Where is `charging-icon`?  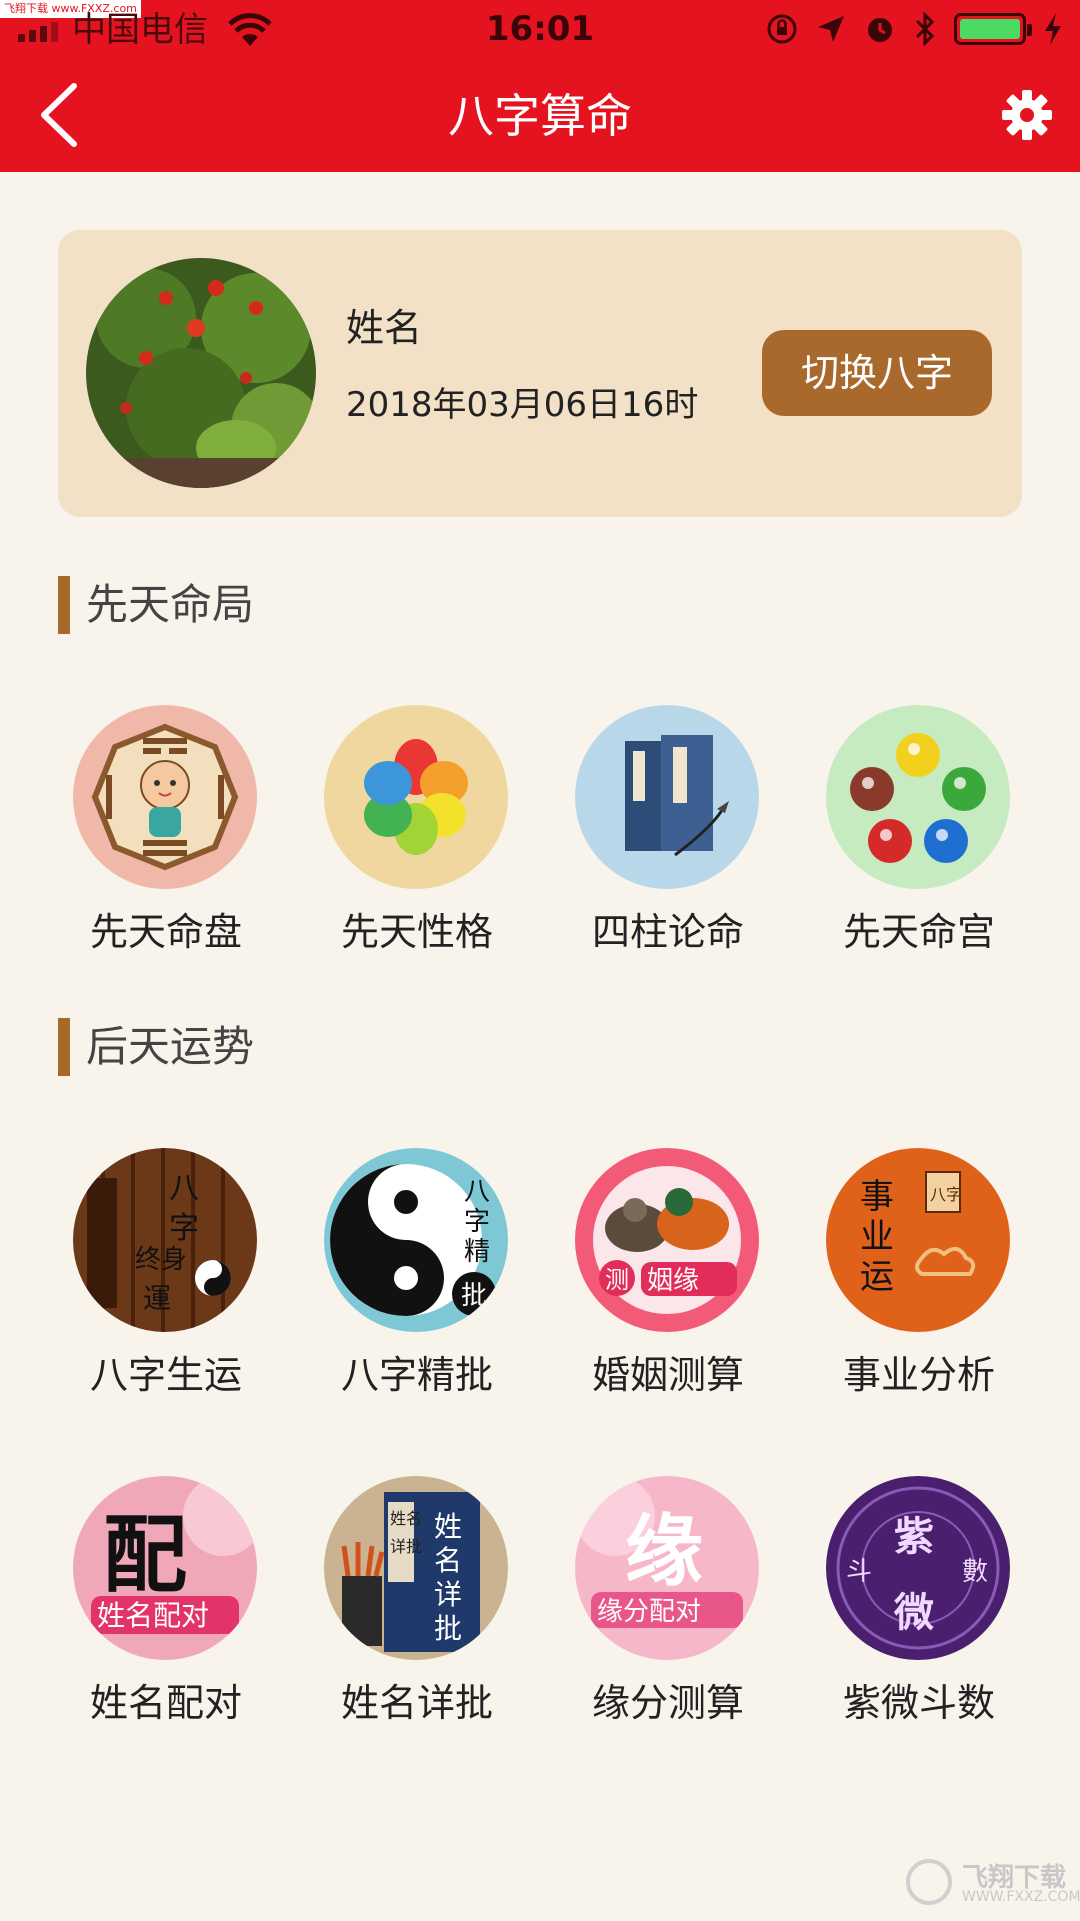 charging-icon is located at coordinates (1053, 29).